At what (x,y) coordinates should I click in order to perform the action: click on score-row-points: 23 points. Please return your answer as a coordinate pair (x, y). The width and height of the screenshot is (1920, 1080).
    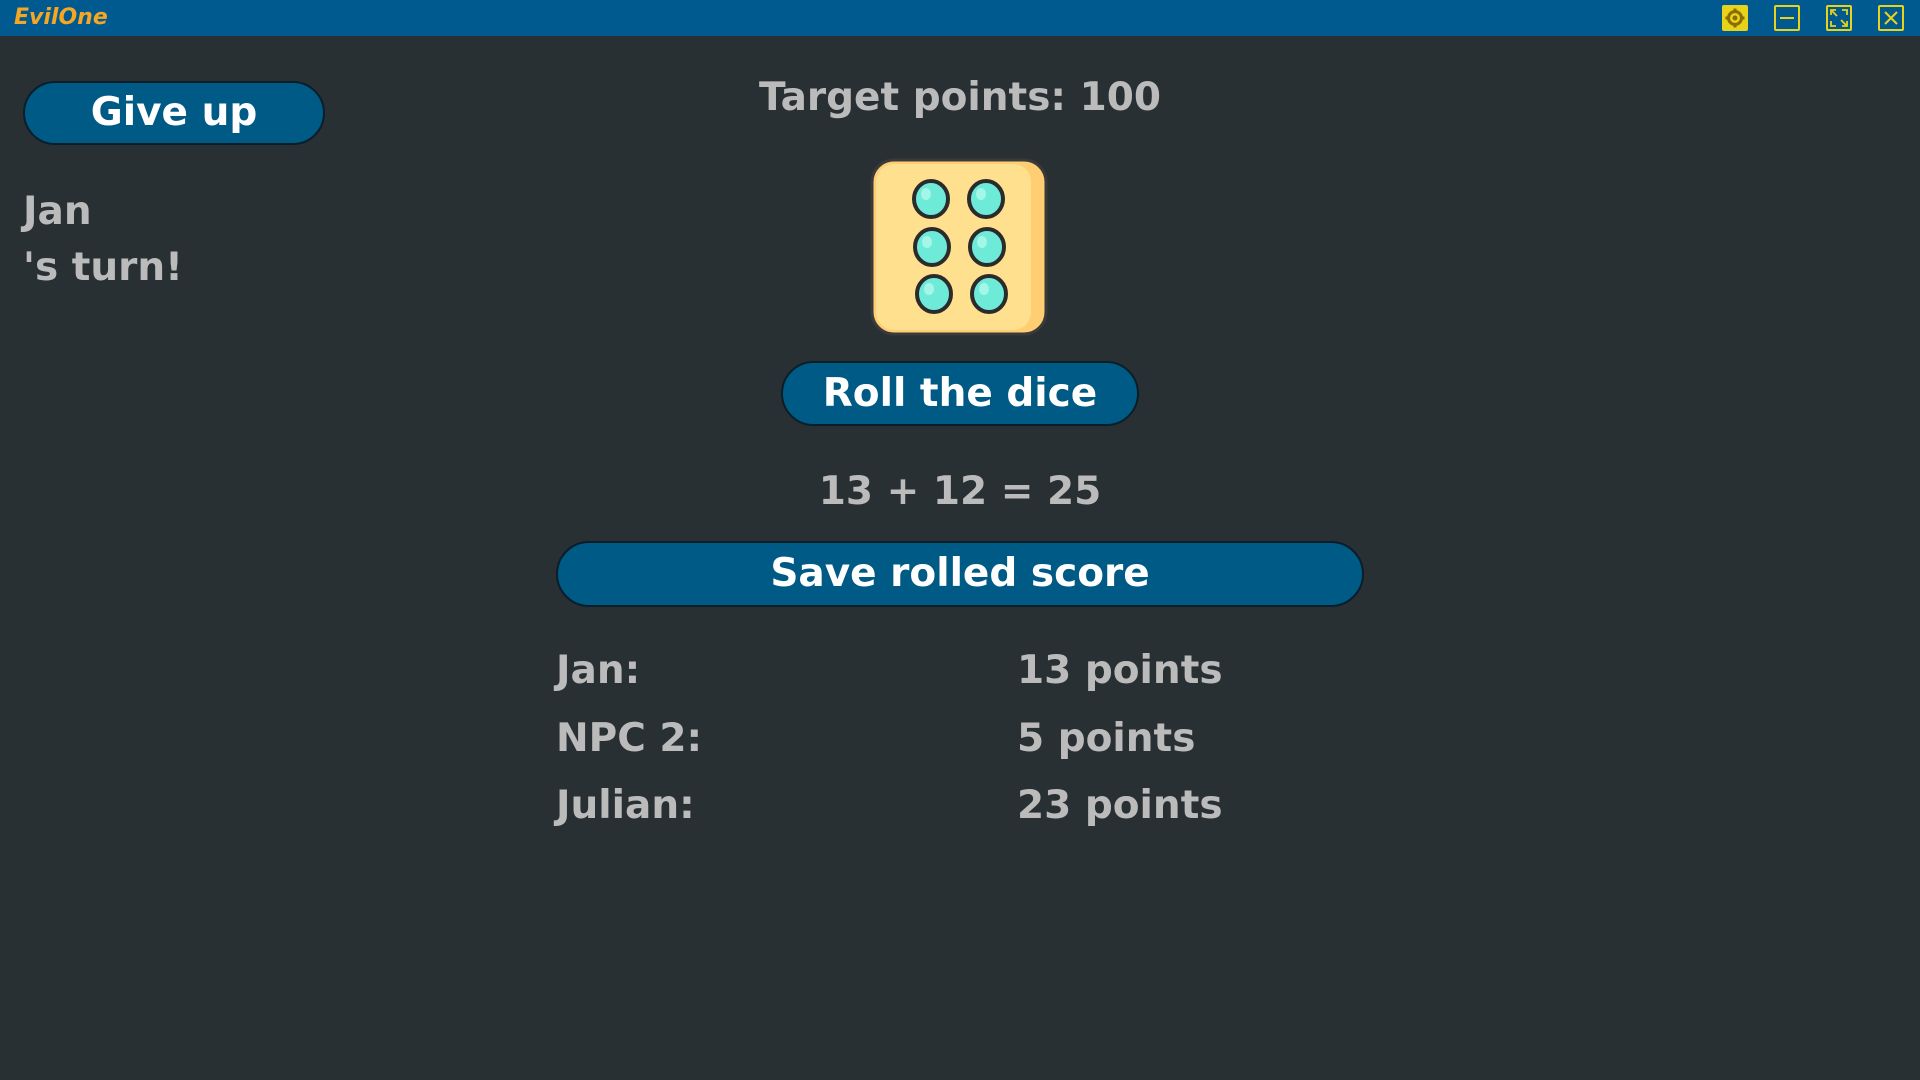
    Looking at the image, I should click on (1120, 805).